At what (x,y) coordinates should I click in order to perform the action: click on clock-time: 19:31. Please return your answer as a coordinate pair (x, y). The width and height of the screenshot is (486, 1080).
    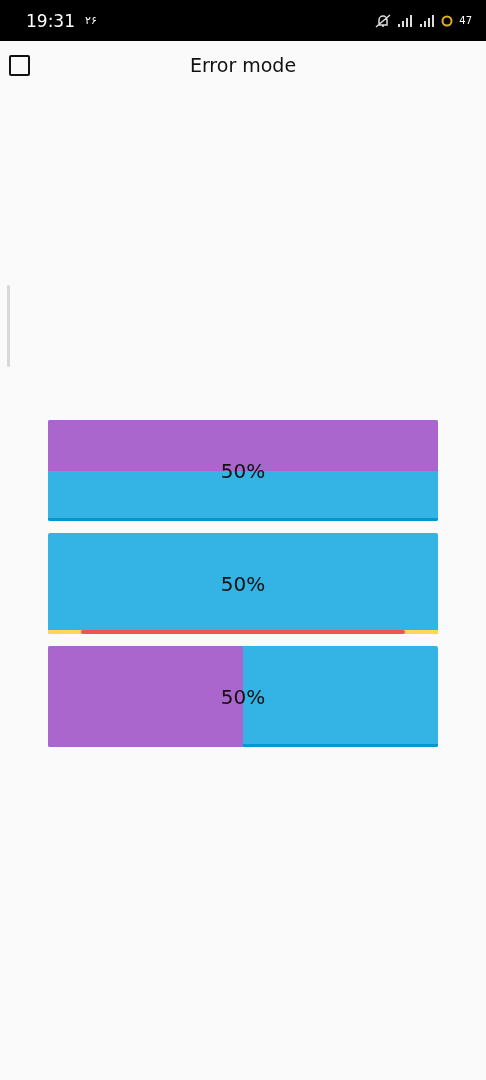
    Looking at the image, I should click on (50, 20).